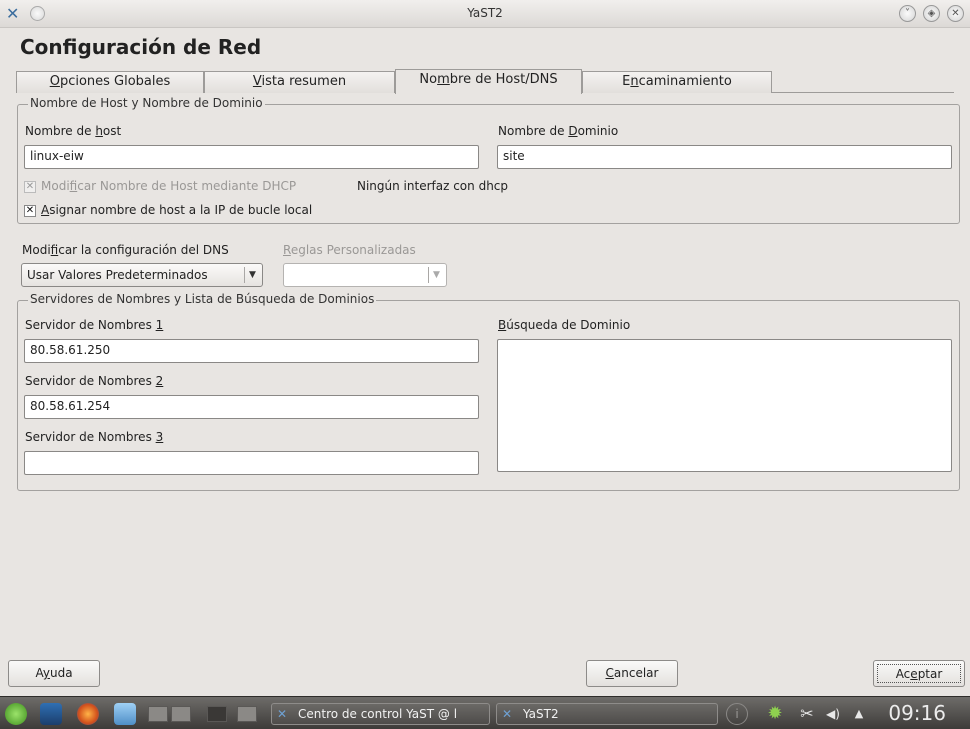 This screenshot has width=970, height=729. I want to click on info-icon: i, so click(737, 714).